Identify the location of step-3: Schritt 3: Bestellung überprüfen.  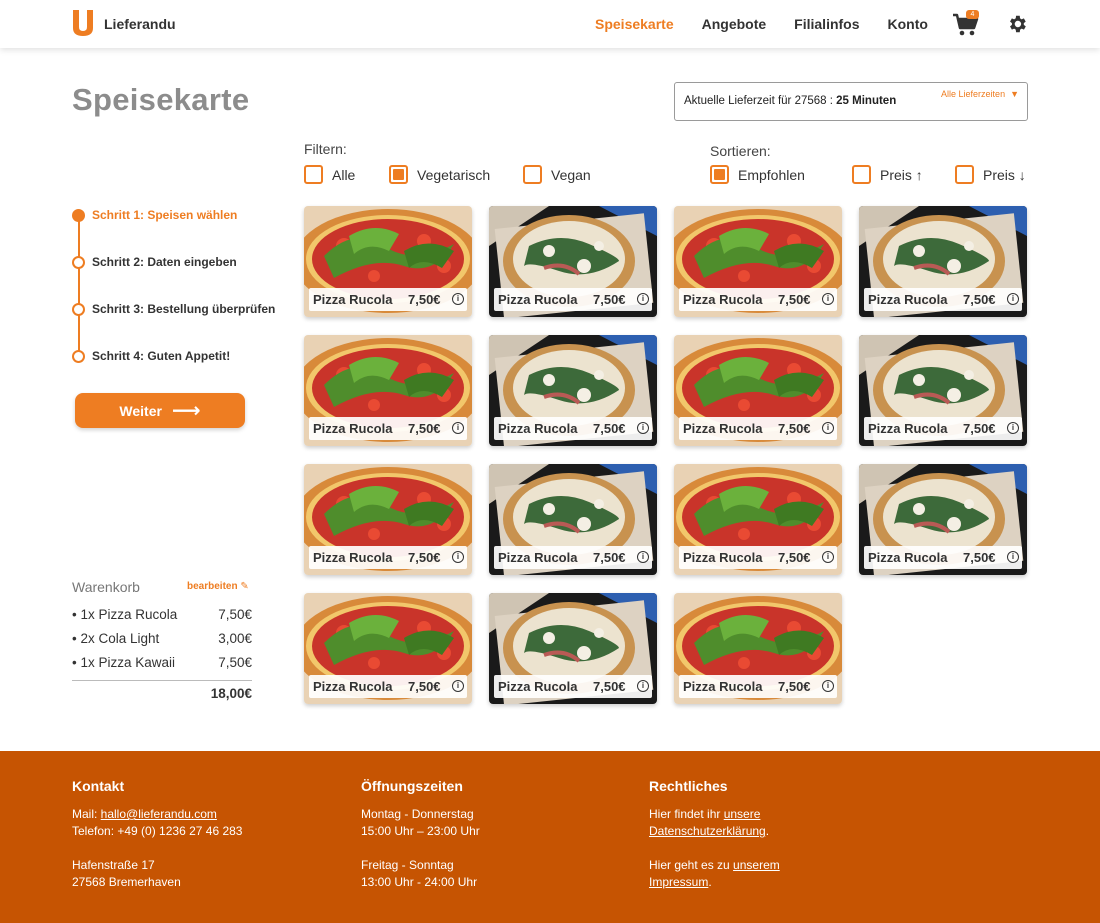
(173, 309).